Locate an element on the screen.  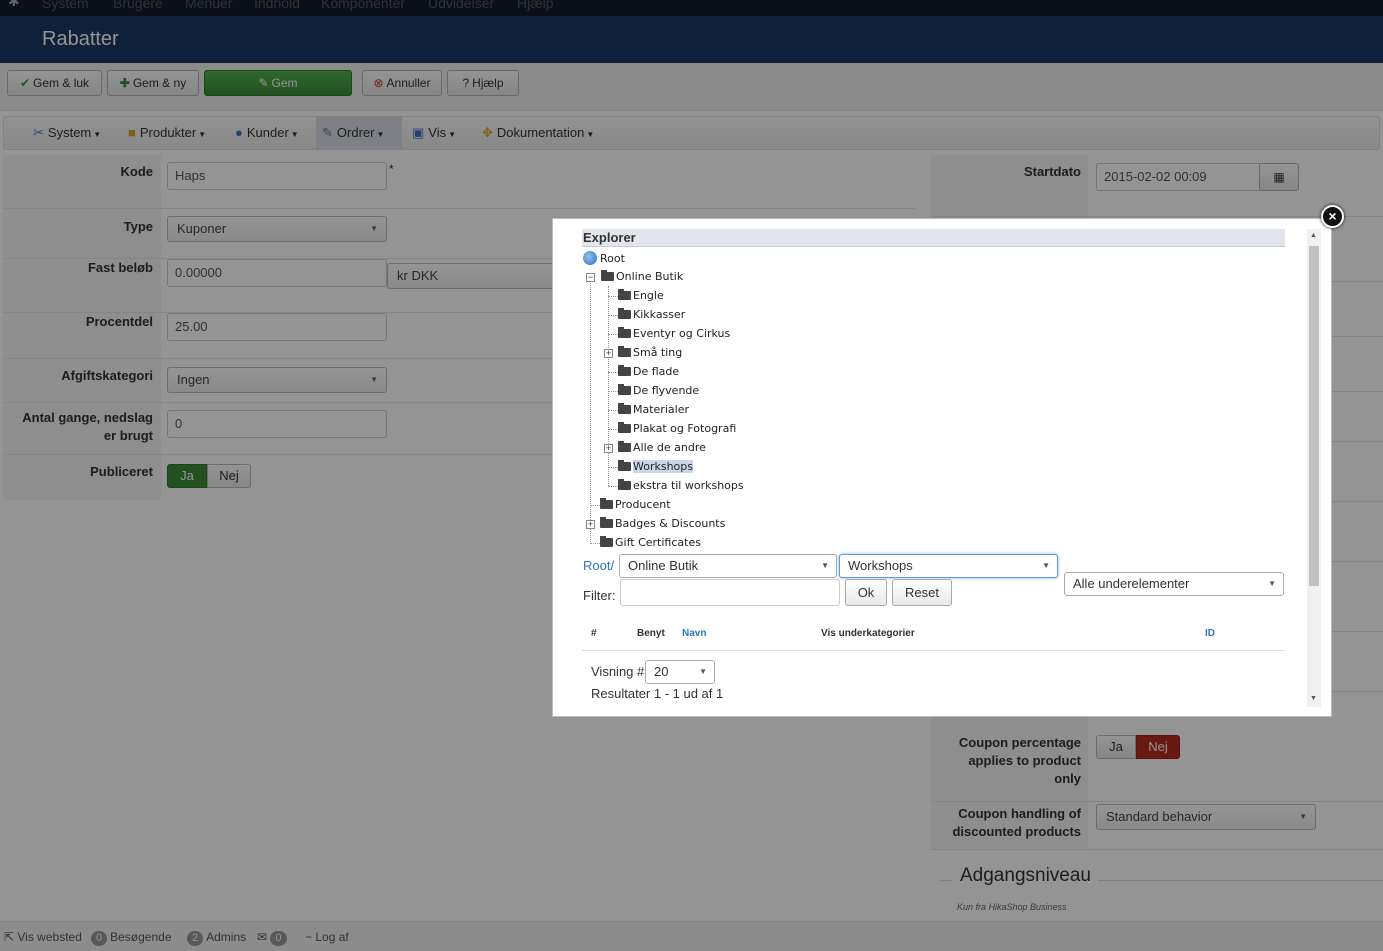
tree-child-label: Eventyr og Cirkus is located at coordinates (682, 333).